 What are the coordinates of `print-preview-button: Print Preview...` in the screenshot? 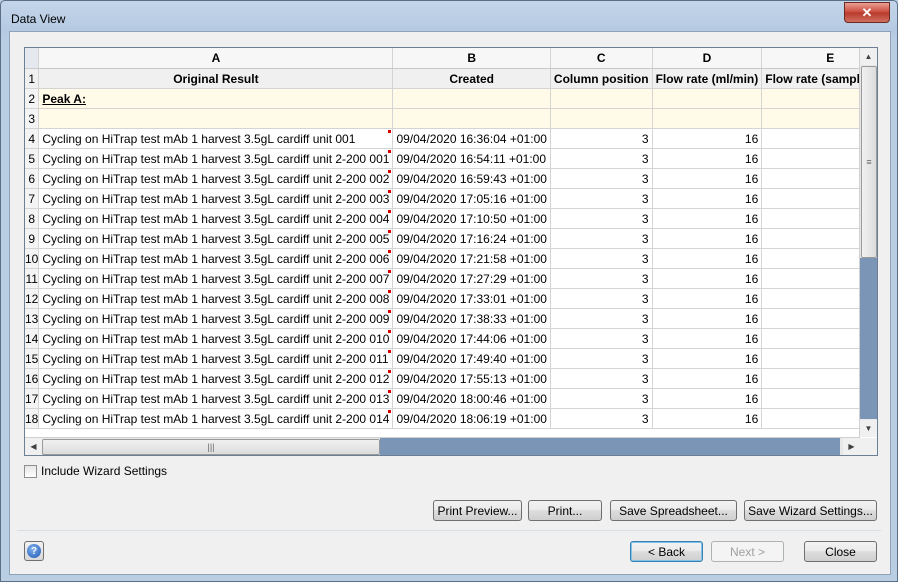 It's located at (477, 510).